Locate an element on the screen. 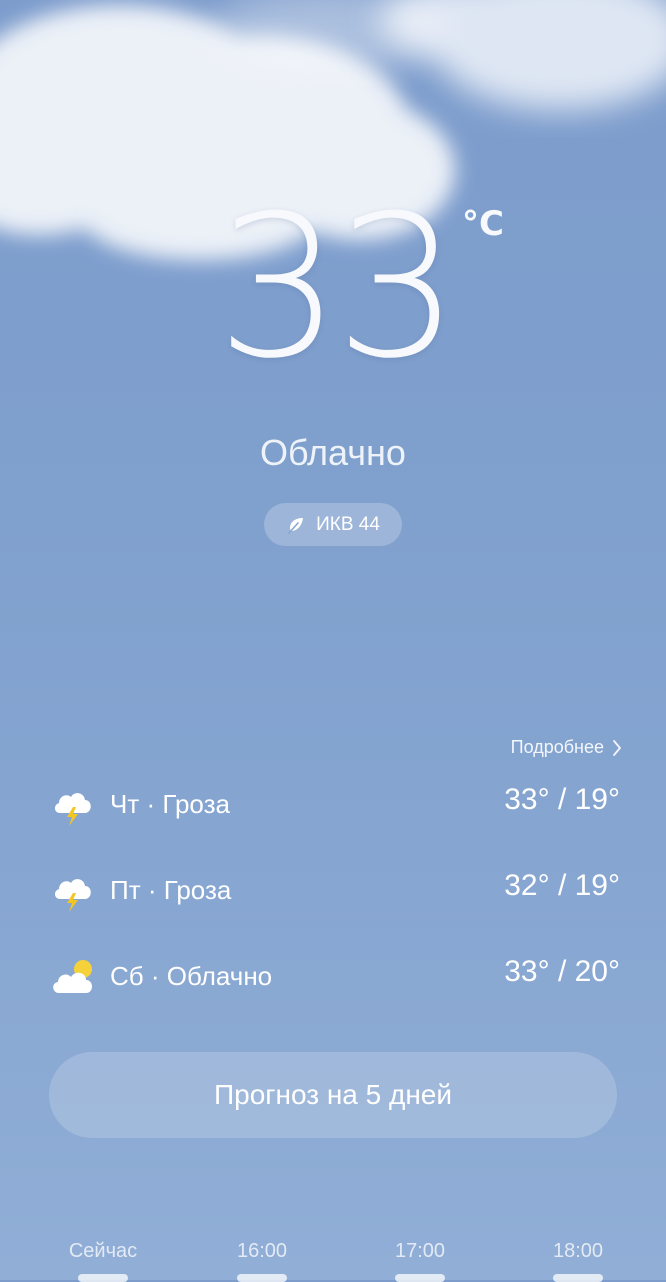 The image size is (666, 1282). aqi-label: ИКВ 44 is located at coordinates (348, 524).